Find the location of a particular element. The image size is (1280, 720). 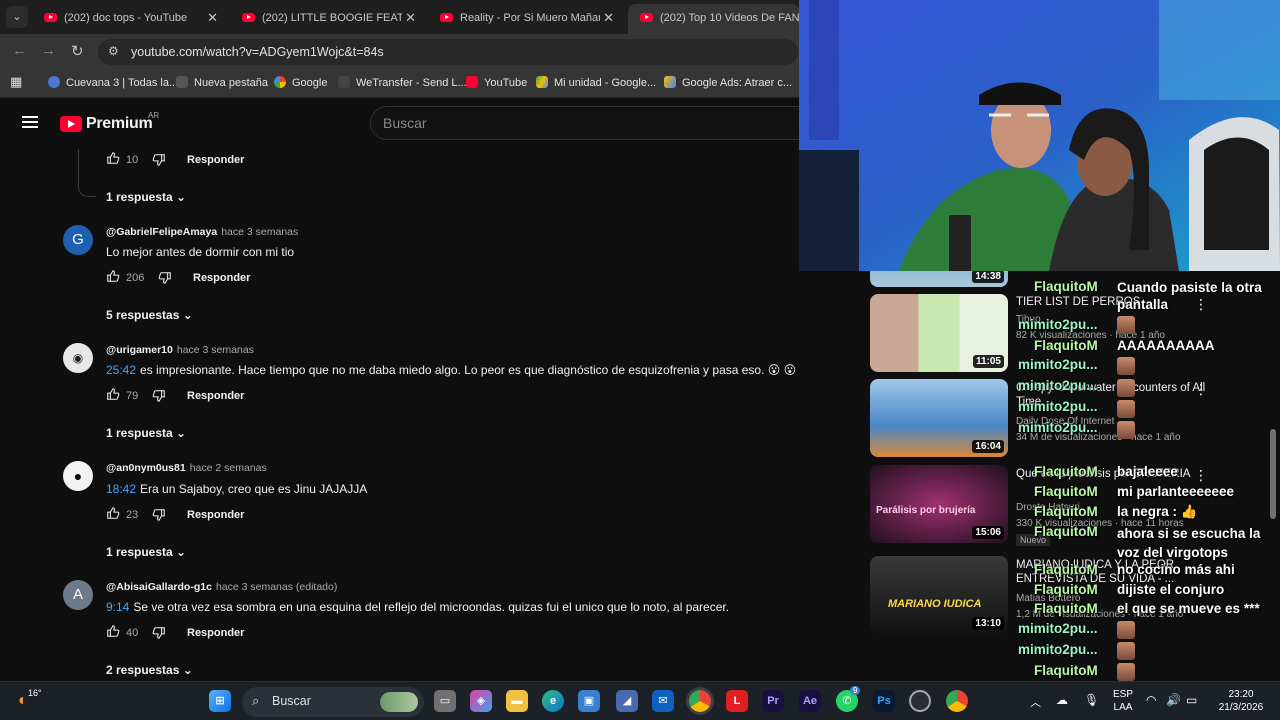

app-icon: ◢ is located at coordinates (627, 701).